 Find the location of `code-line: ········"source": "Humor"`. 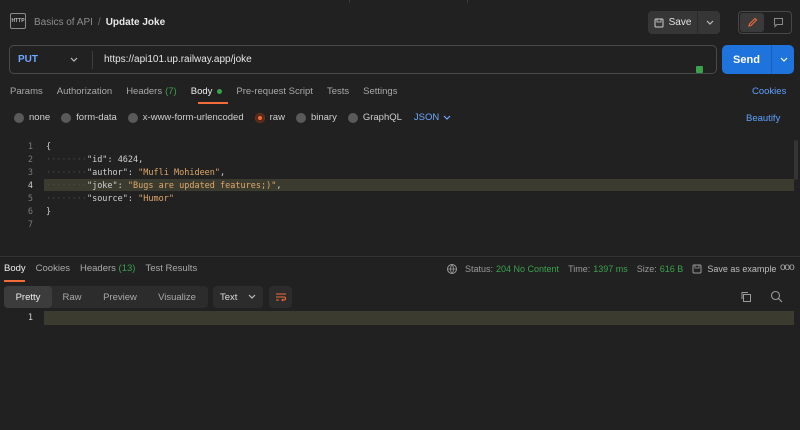

code-line: ········"source": "Humor" is located at coordinates (110, 199).